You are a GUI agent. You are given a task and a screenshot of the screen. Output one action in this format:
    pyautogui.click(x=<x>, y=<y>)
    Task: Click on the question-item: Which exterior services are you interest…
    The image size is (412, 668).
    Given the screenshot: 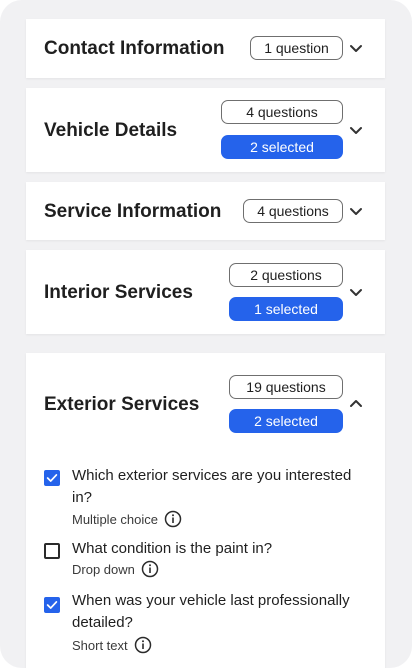 What is the action you would take?
    pyautogui.click(x=209, y=496)
    